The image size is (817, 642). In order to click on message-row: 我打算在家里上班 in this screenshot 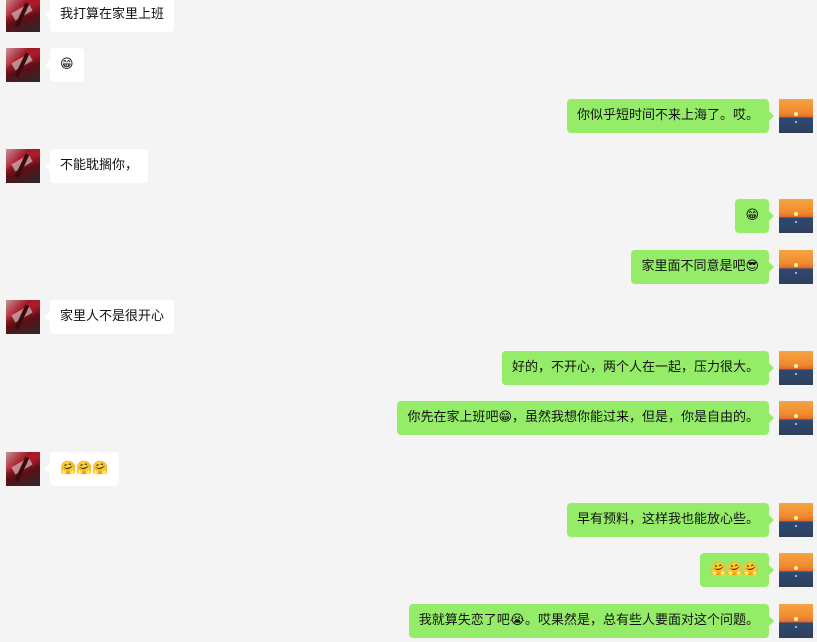, I will do `click(408, 16)`.